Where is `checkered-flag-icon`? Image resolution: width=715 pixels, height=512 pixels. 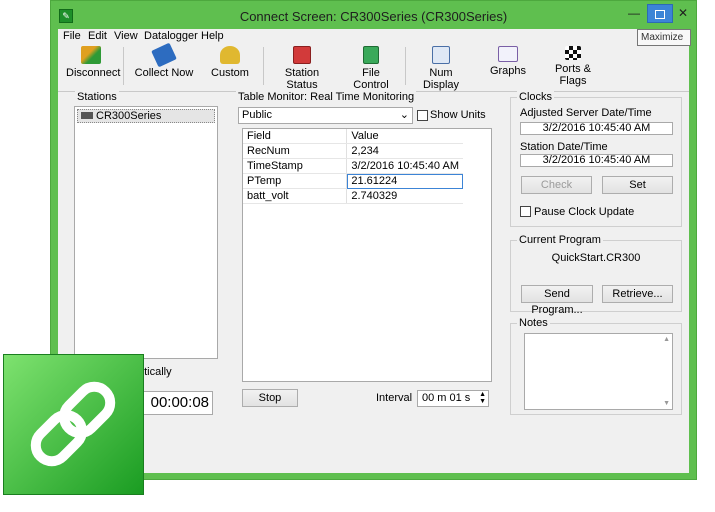 checkered-flag-icon is located at coordinates (573, 53).